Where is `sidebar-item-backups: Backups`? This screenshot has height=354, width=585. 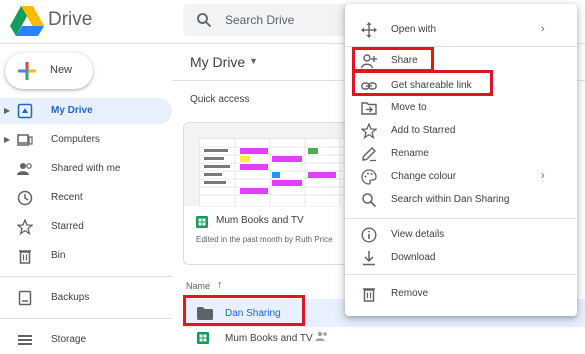
sidebar-item-backups: Backups is located at coordinates (86, 298).